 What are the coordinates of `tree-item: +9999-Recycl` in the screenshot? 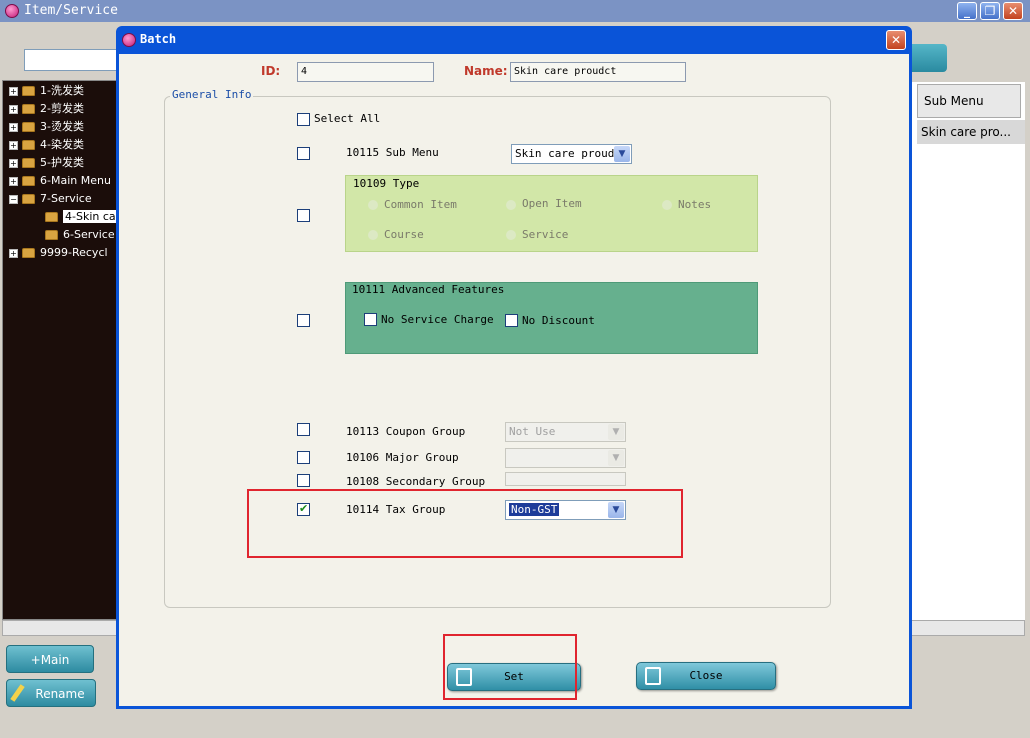 It's located at (65, 253).